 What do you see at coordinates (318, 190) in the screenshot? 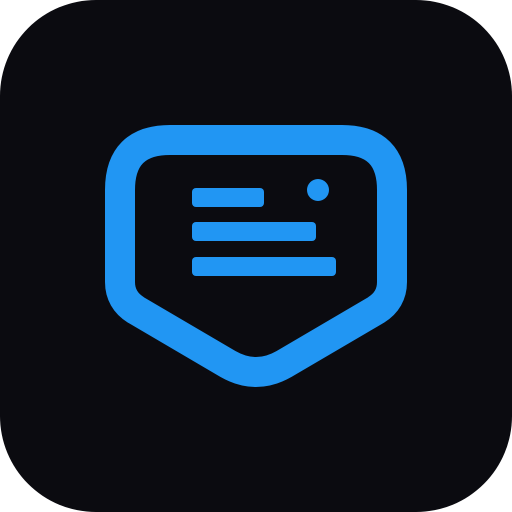
I see `dot-icon` at bounding box center [318, 190].